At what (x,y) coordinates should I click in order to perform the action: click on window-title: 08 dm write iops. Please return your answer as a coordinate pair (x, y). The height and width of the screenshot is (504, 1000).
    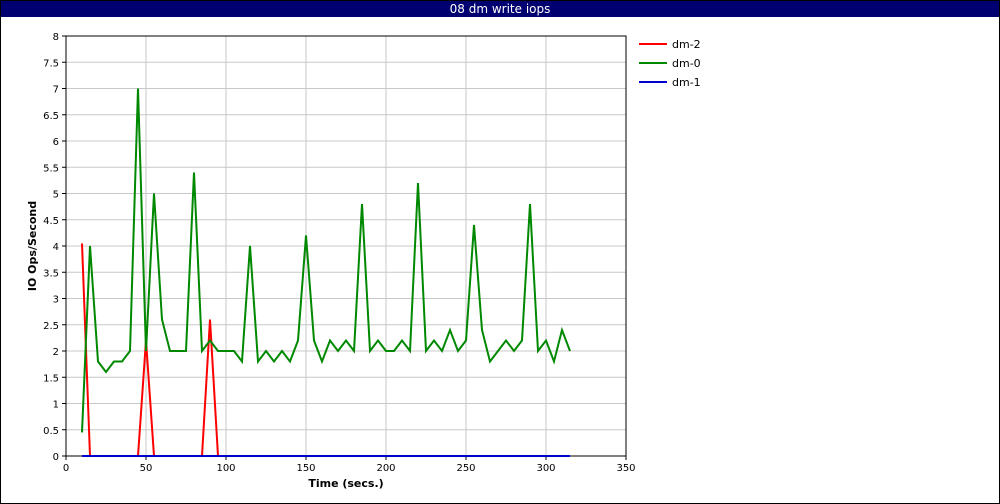
    Looking at the image, I should click on (500, 9).